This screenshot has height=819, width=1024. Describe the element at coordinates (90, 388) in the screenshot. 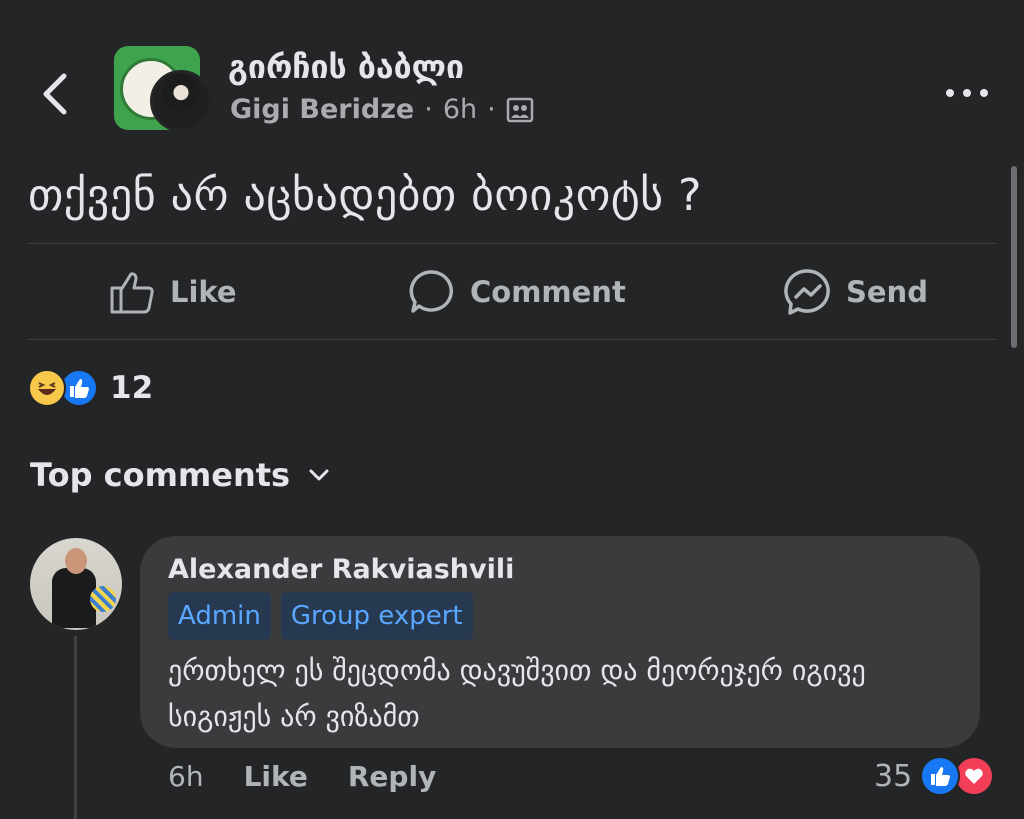

I see `post-reactions: 12` at that location.